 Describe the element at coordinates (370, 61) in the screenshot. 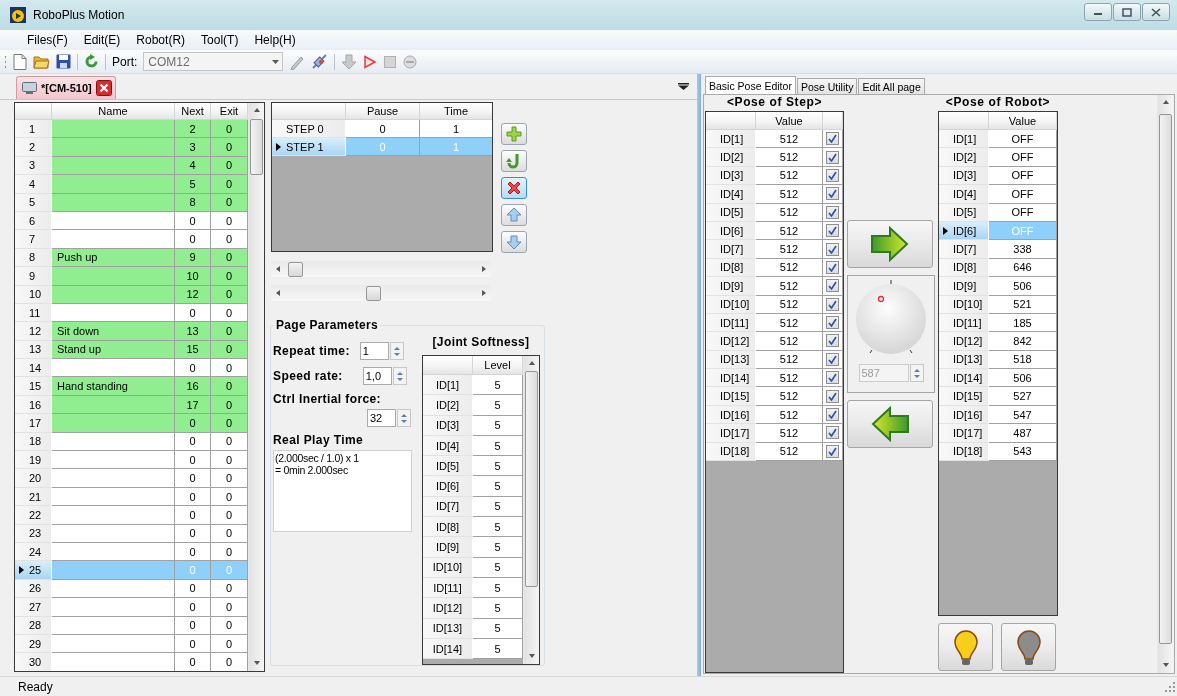

I see `play-icon` at that location.